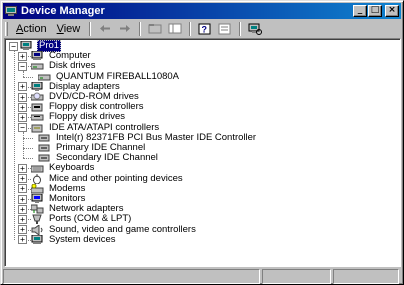 The height and width of the screenshot is (285, 404). What do you see at coordinates (26, 45) in the screenshot?
I see `root` at bounding box center [26, 45].